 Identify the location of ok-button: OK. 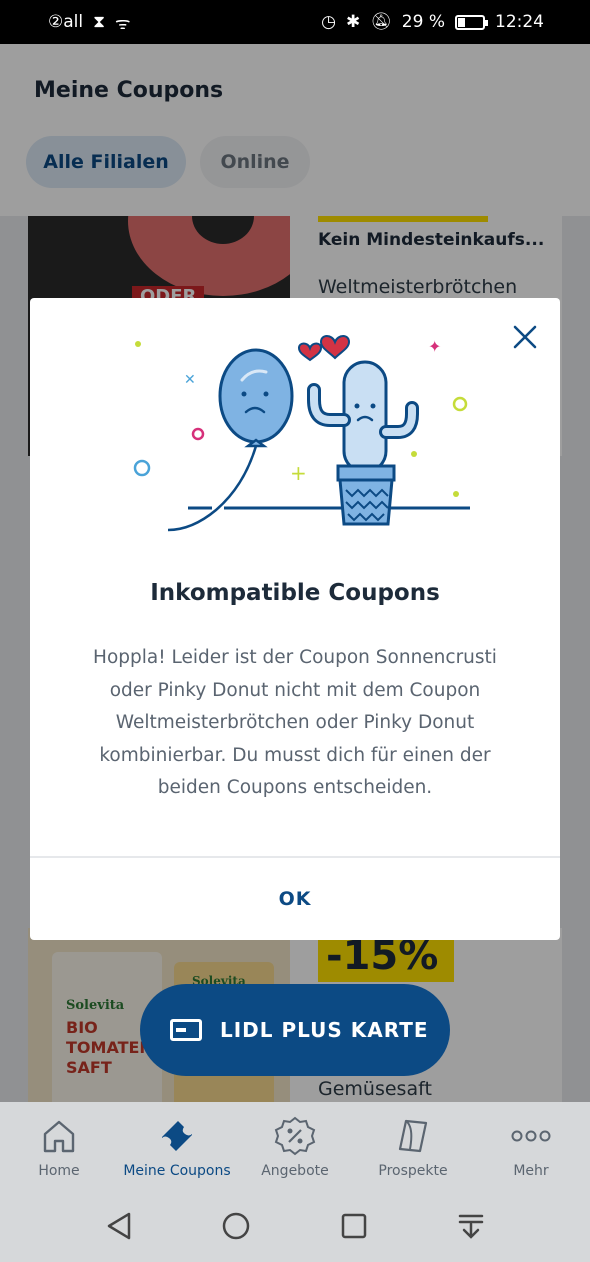
(295, 899).